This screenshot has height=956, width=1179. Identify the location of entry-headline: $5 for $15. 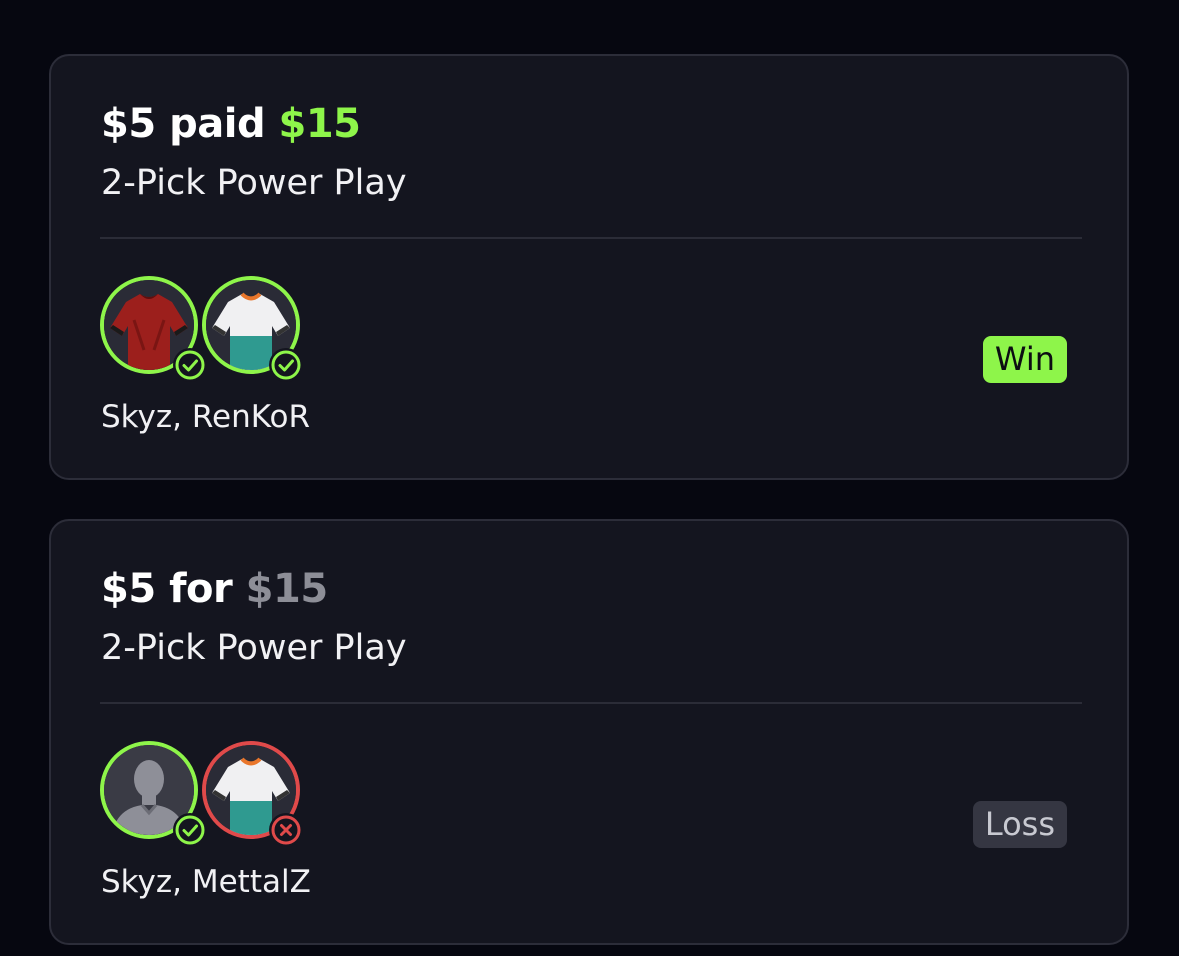
(214, 589).